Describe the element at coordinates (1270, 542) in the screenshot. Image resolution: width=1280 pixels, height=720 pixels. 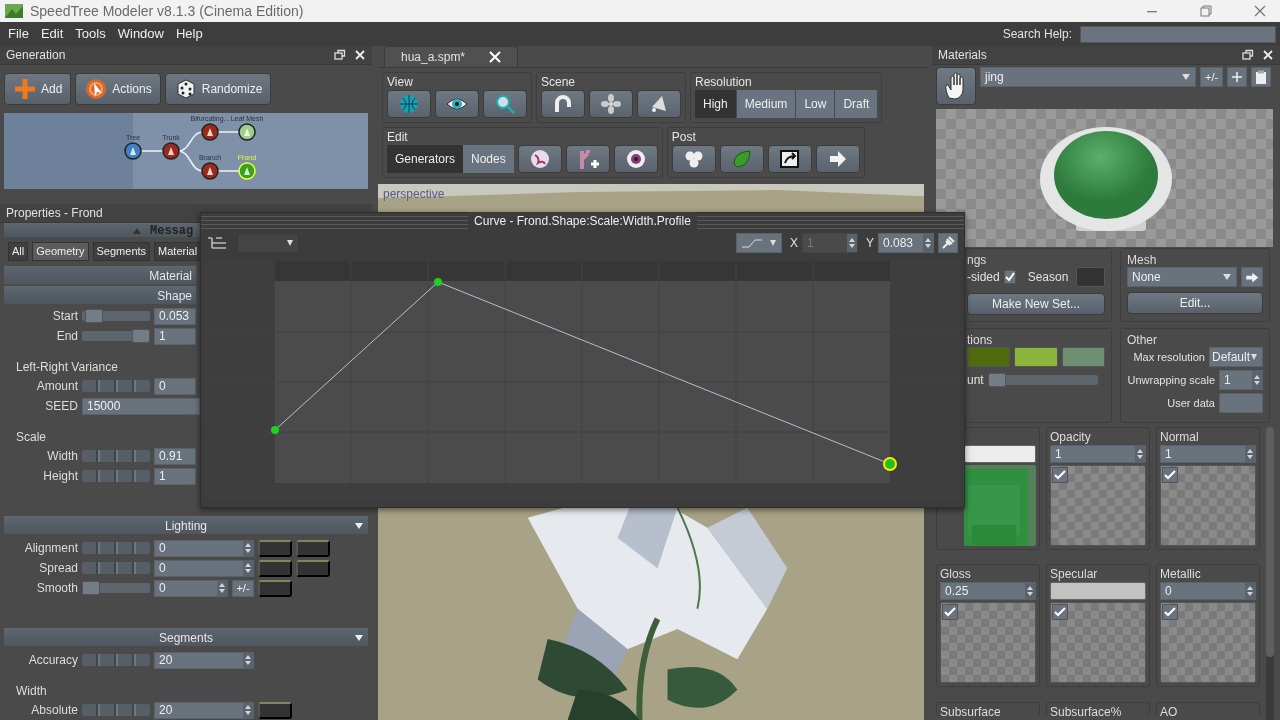
I see `scrollbar-thumb` at that location.